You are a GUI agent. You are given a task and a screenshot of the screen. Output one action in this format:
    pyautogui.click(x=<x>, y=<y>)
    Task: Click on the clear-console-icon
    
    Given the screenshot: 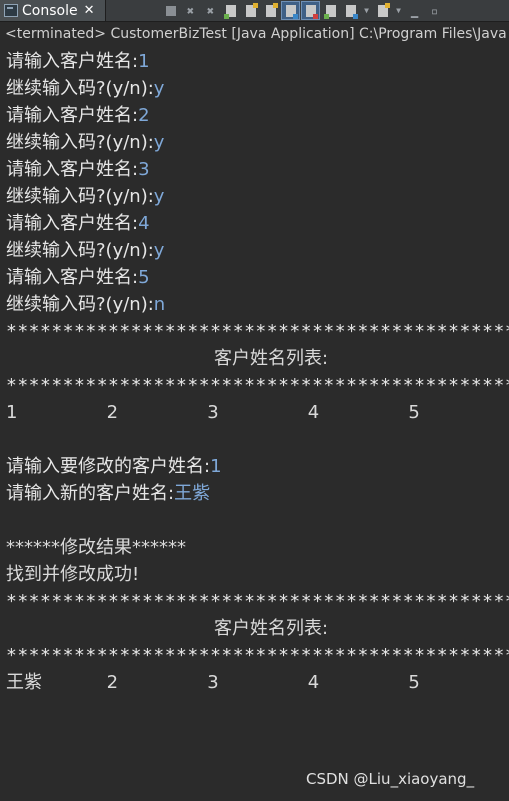 What is the action you would take?
    pyautogui.click(x=230, y=10)
    